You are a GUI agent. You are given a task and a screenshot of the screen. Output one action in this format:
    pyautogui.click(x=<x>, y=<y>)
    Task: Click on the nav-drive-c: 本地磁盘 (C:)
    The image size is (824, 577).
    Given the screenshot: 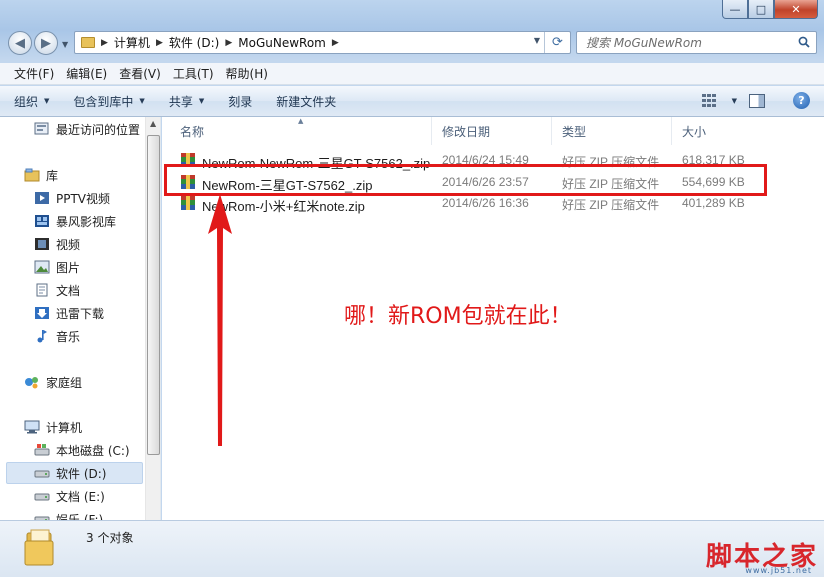 What is the action you would take?
    pyautogui.click(x=82, y=450)
    